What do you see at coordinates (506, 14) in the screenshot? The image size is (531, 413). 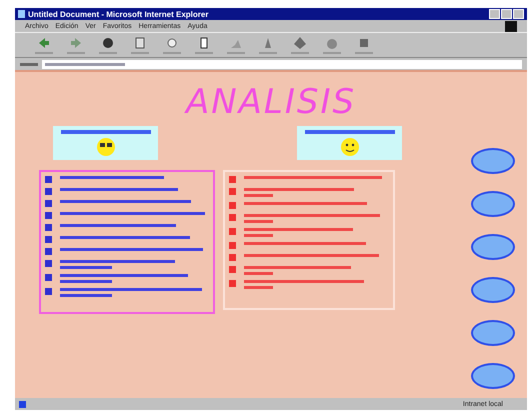 I see `maximize-button` at bounding box center [506, 14].